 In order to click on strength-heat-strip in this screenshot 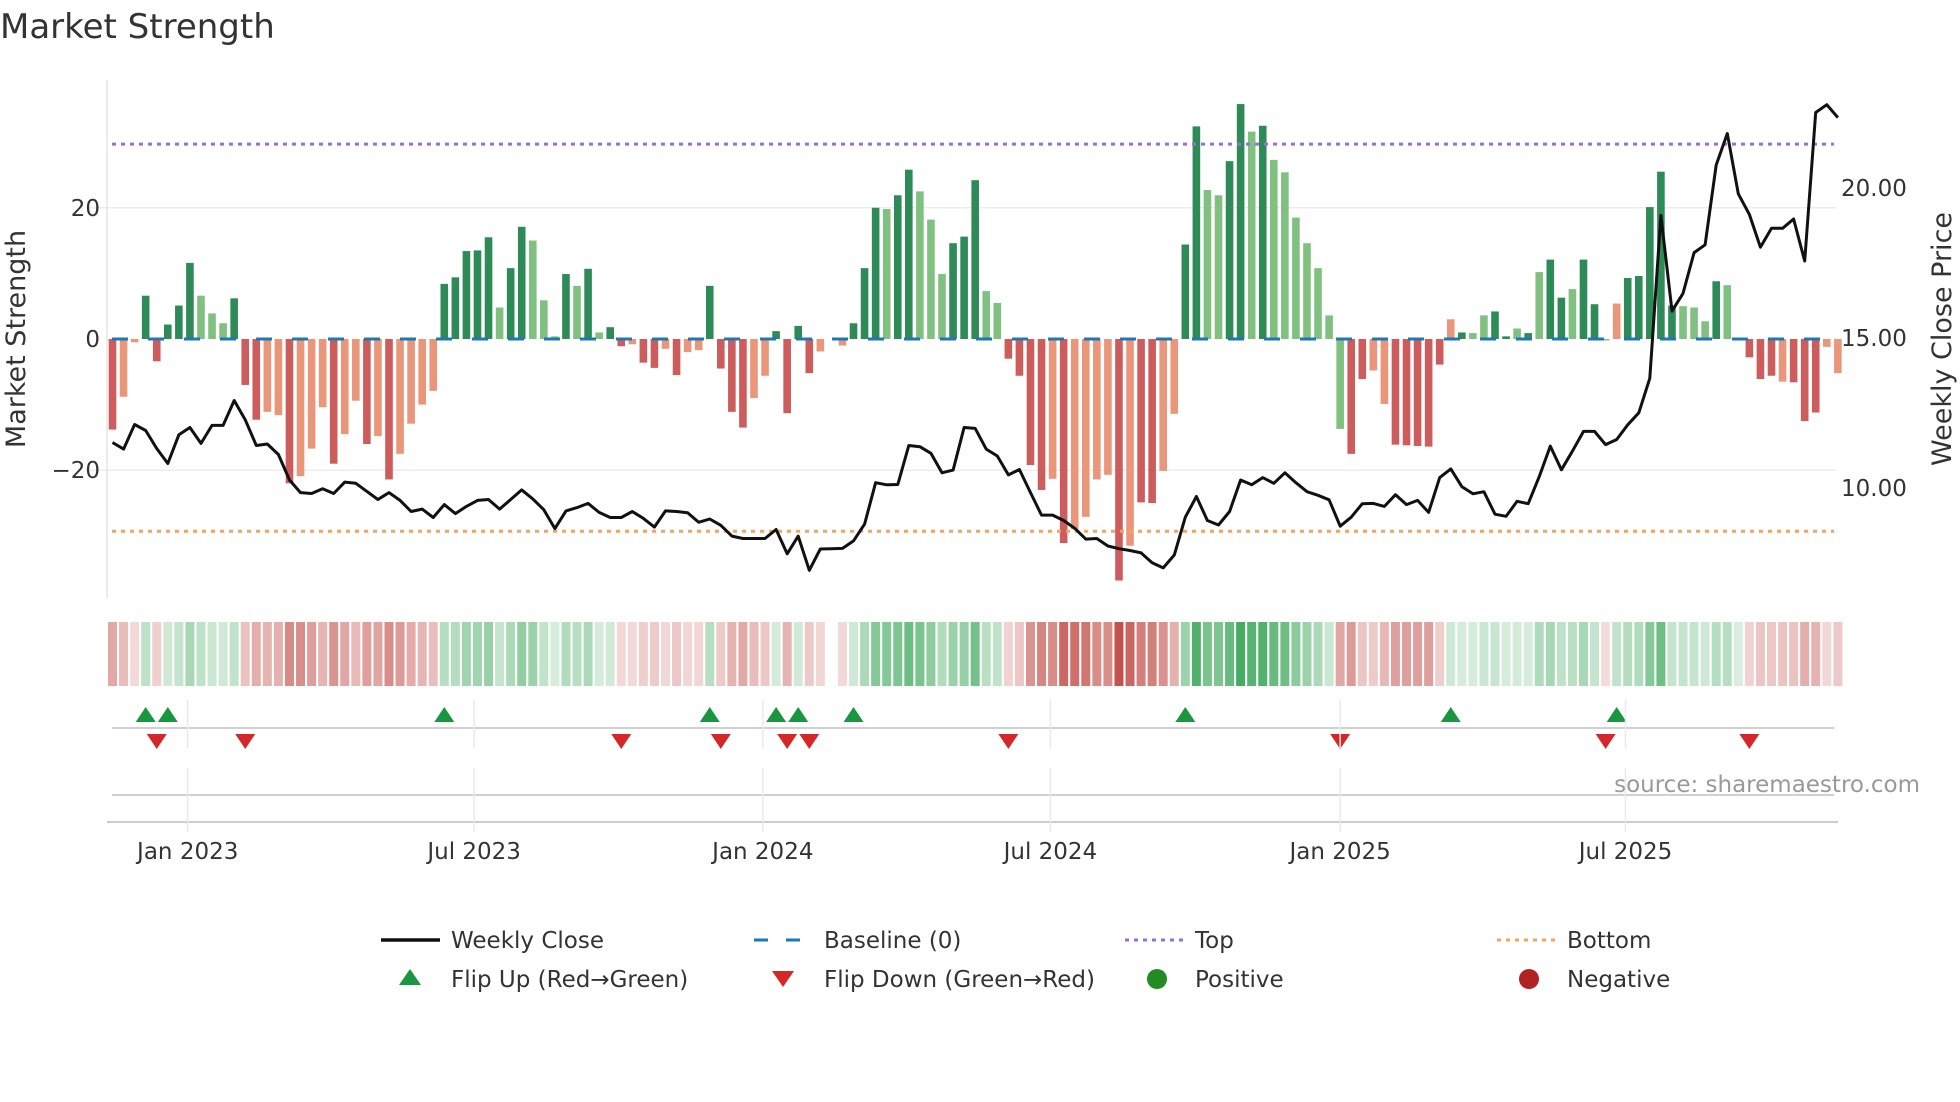, I will do `click(975, 654)`.